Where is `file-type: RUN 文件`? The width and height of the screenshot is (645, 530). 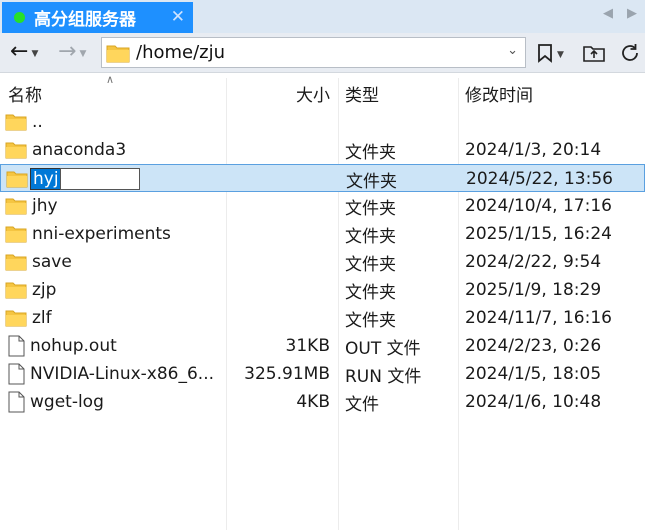 file-type: RUN 文件 is located at coordinates (383, 376).